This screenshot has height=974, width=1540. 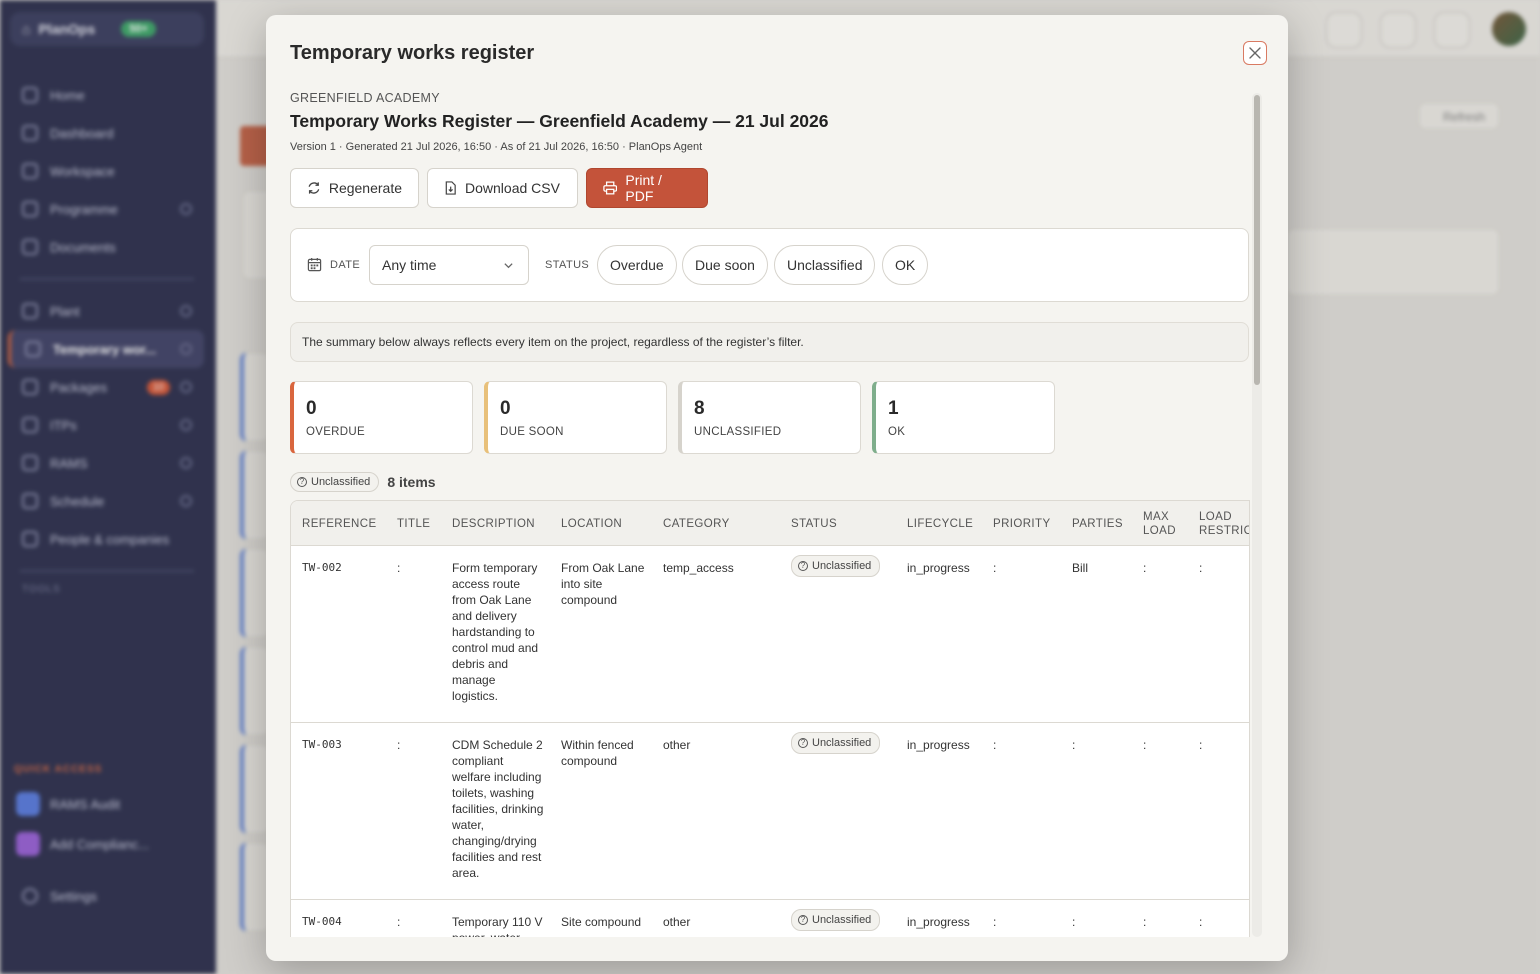 What do you see at coordinates (893, 408) in the screenshot?
I see `summary-count: 1` at bounding box center [893, 408].